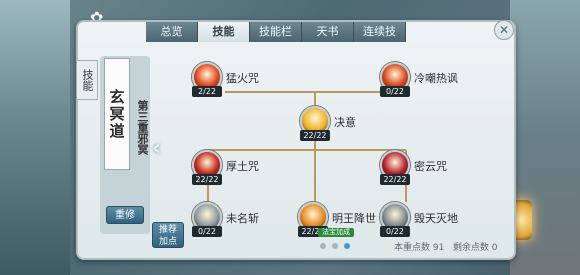  What do you see at coordinates (315, 135) in the screenshot?
I see `skill-jue-yi-level: 22/22` at bounding box center [315, 135].